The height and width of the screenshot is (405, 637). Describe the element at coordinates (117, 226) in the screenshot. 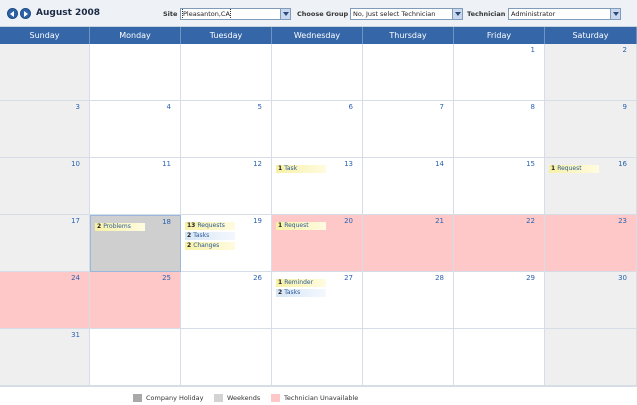

I see `event-label: Problems` at that location.